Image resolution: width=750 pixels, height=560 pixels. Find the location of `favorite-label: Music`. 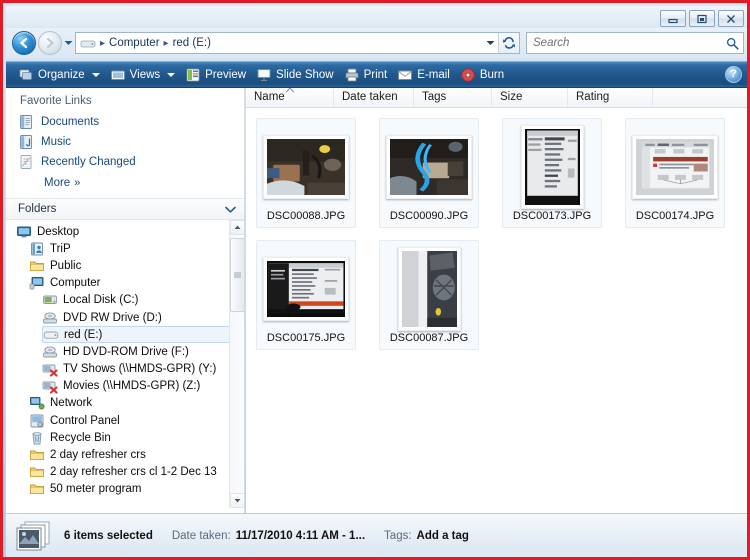

favorite-label: Music is located at coordinates (56, 142).